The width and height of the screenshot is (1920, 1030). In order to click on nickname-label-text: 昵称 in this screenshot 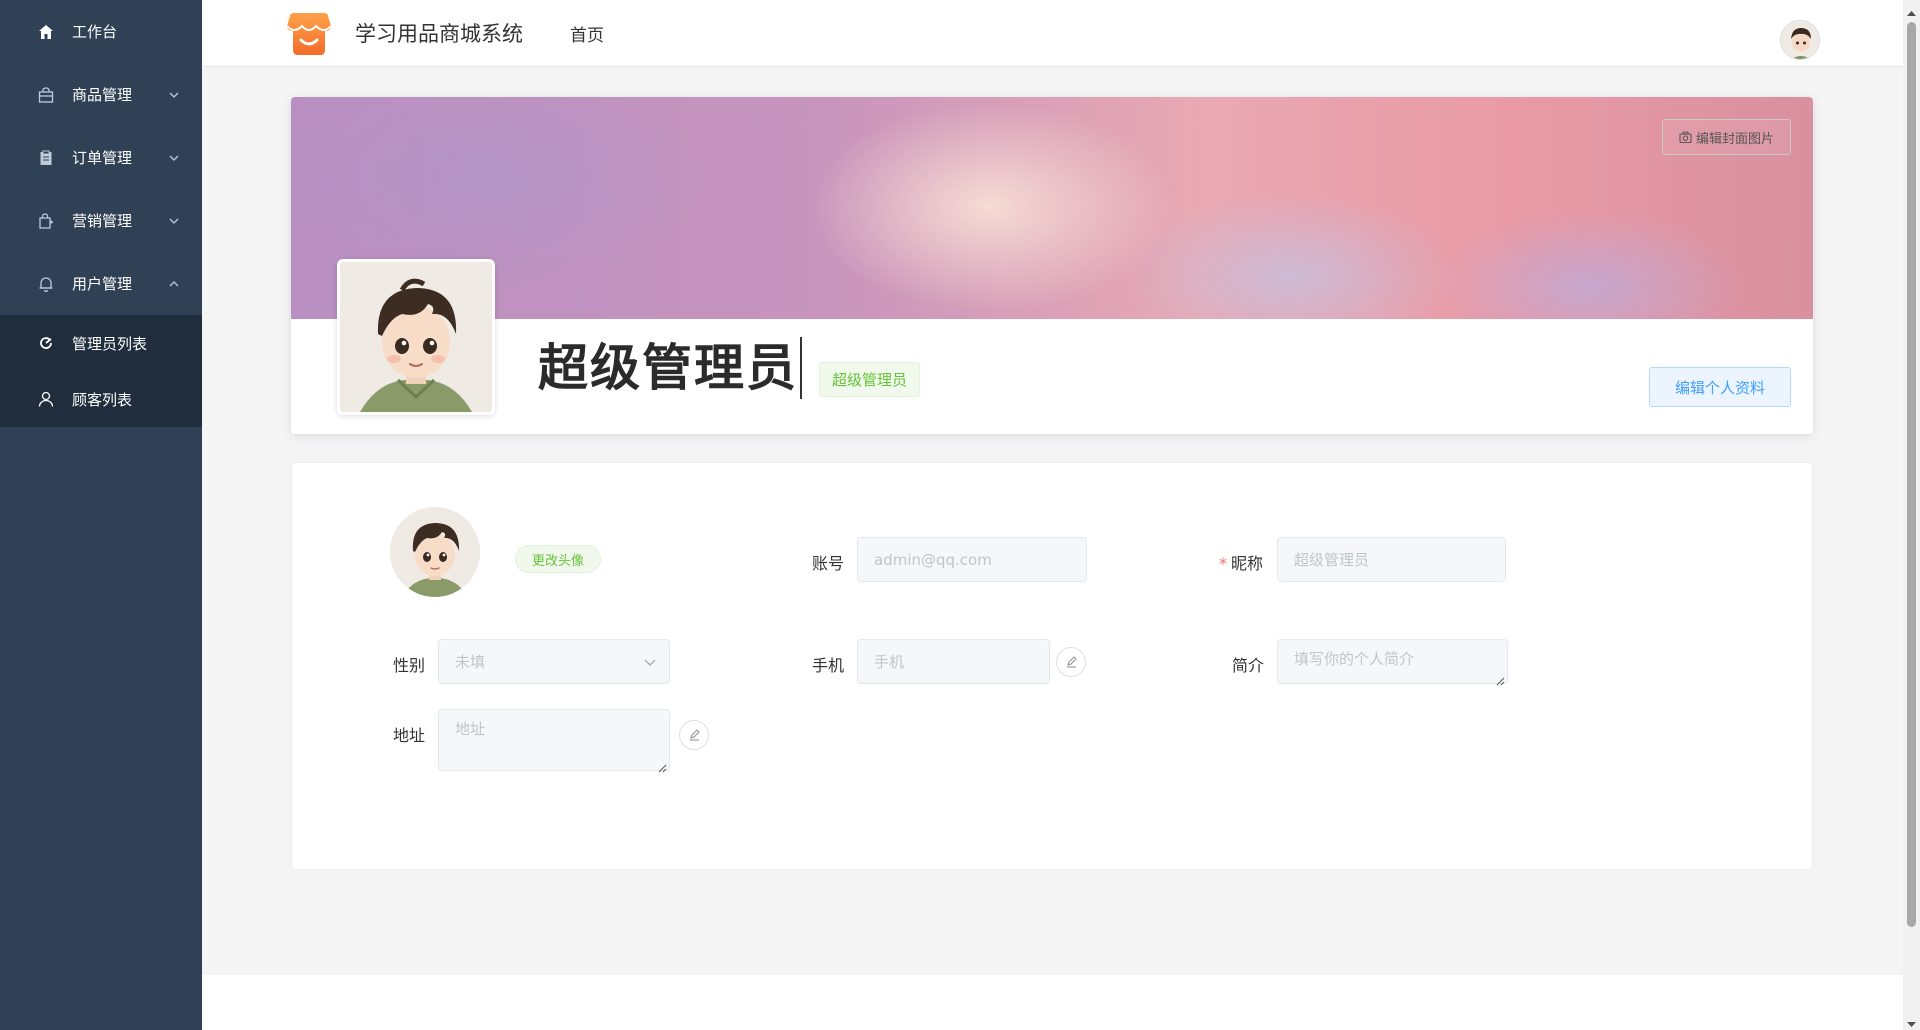, I will do `click(1247, 563)`.